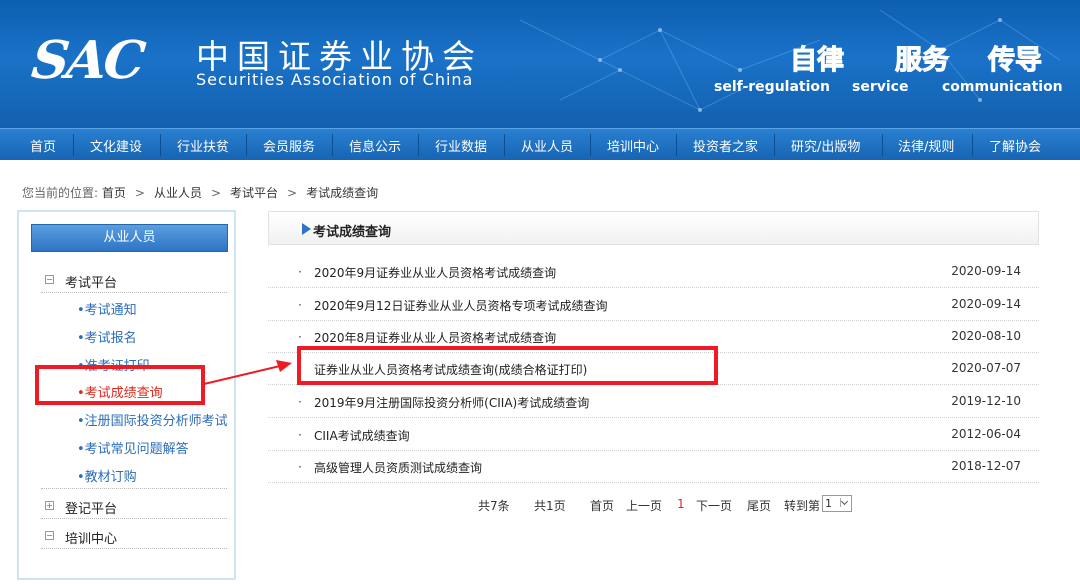 Image resolution: width=1080 pixels, height=584 pixels. I want to click on list-item: · CIIA考试成绩查询 2012-06-04, so click(653, 434).